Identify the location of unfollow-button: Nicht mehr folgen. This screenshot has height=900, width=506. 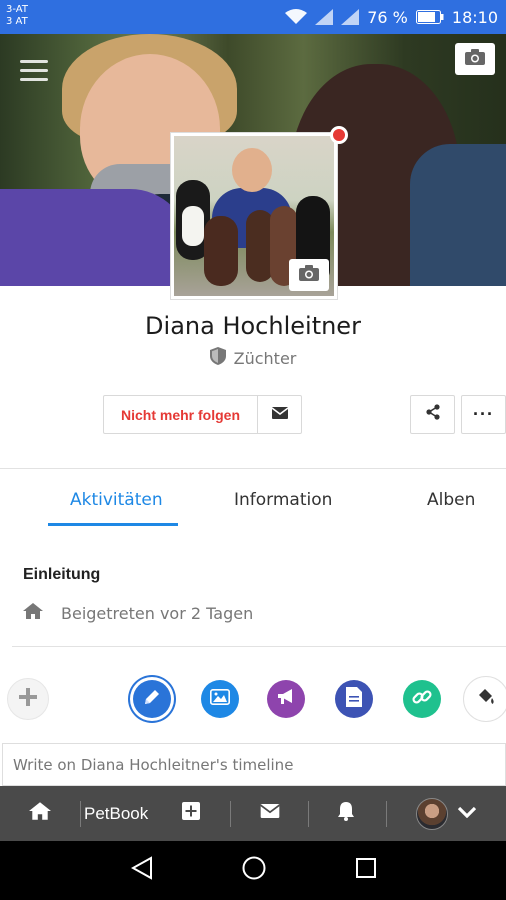
(180, 414).